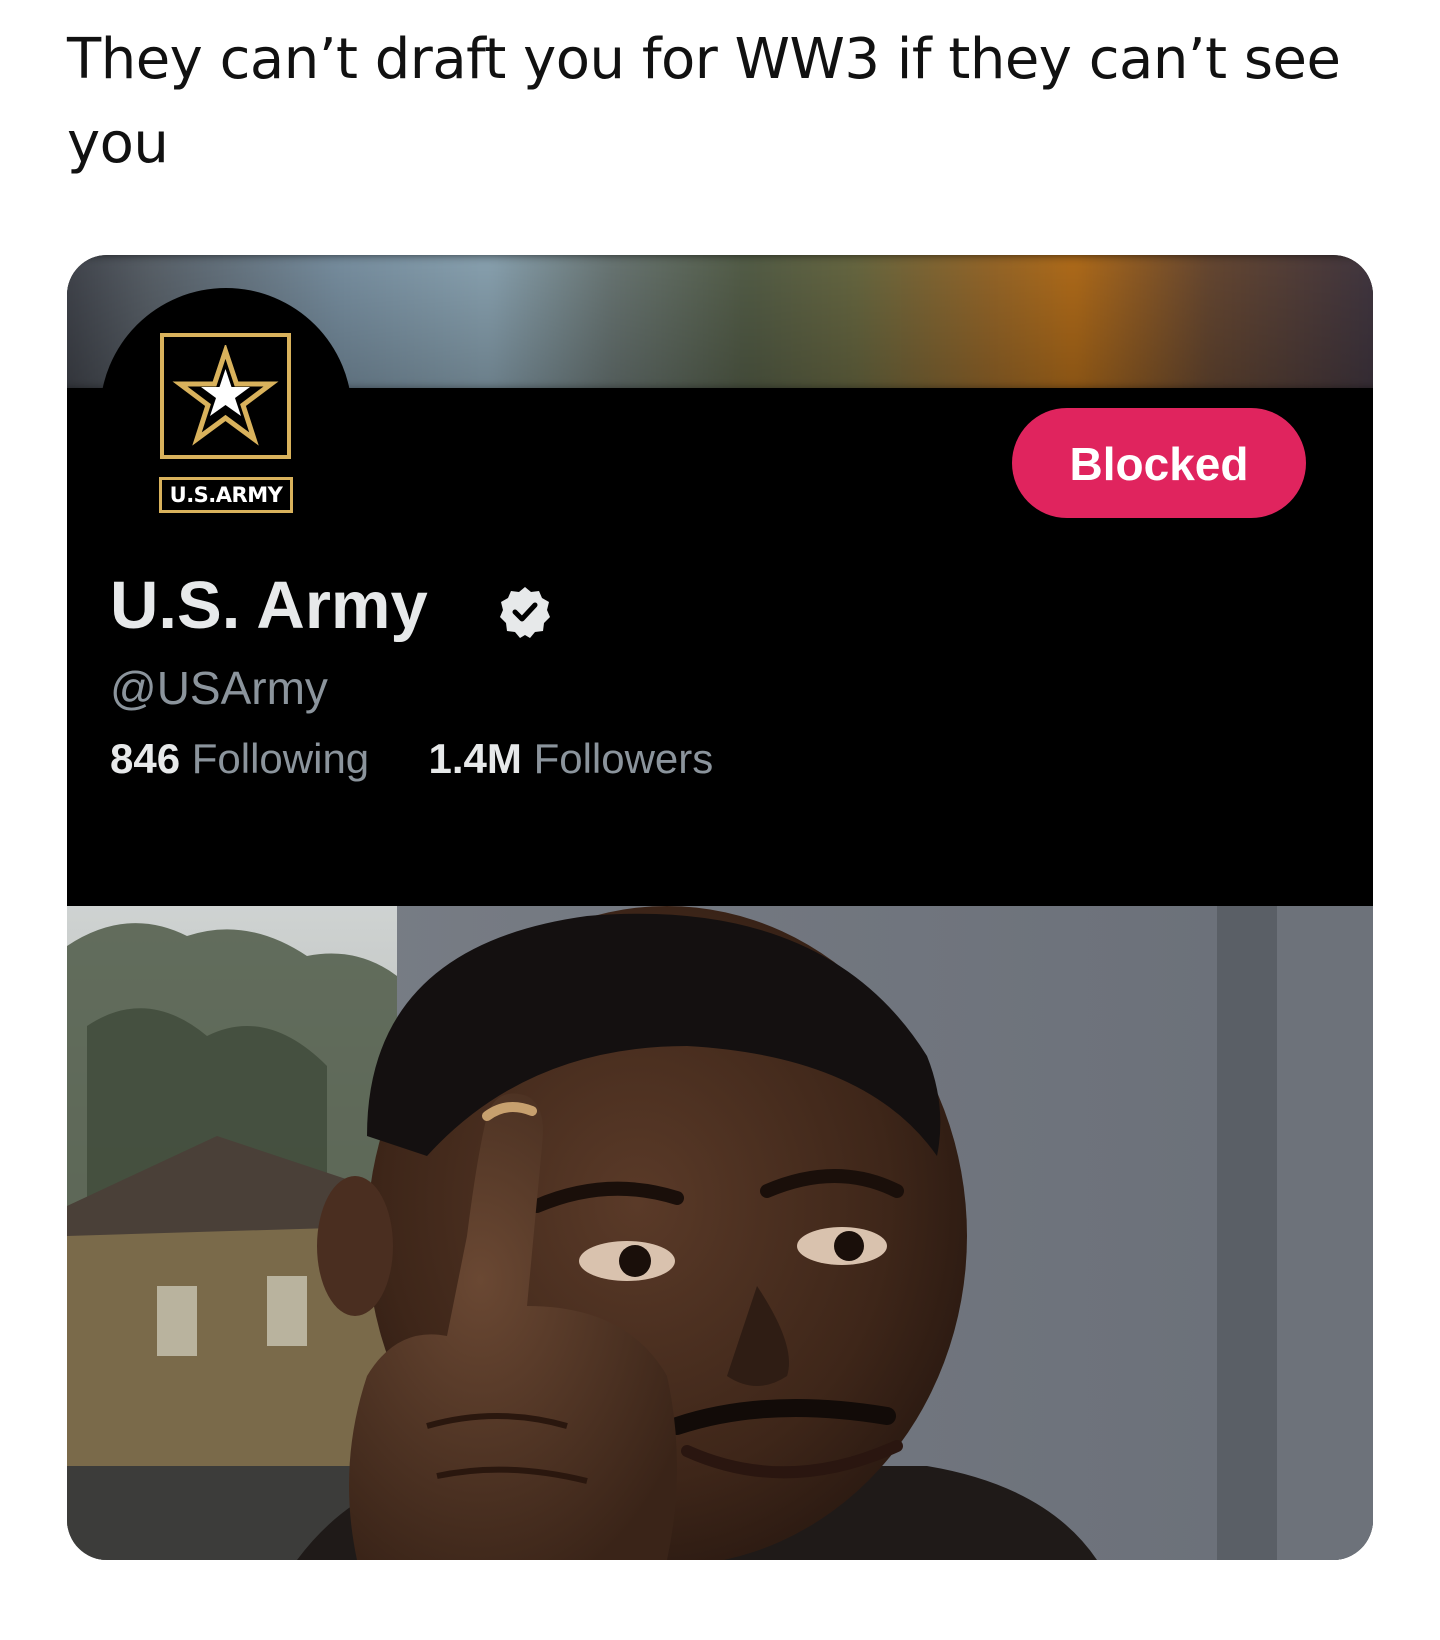 This screenshot has height=1640, width=1440. I want to click on following-count: 846, so click(145, 758).